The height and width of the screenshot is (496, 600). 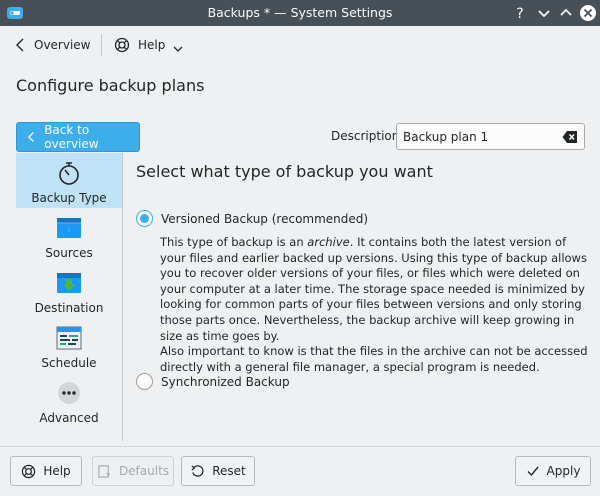 I want to click on synchronized-backup-option: Synchronized Backup, so click(x=213, y=381).